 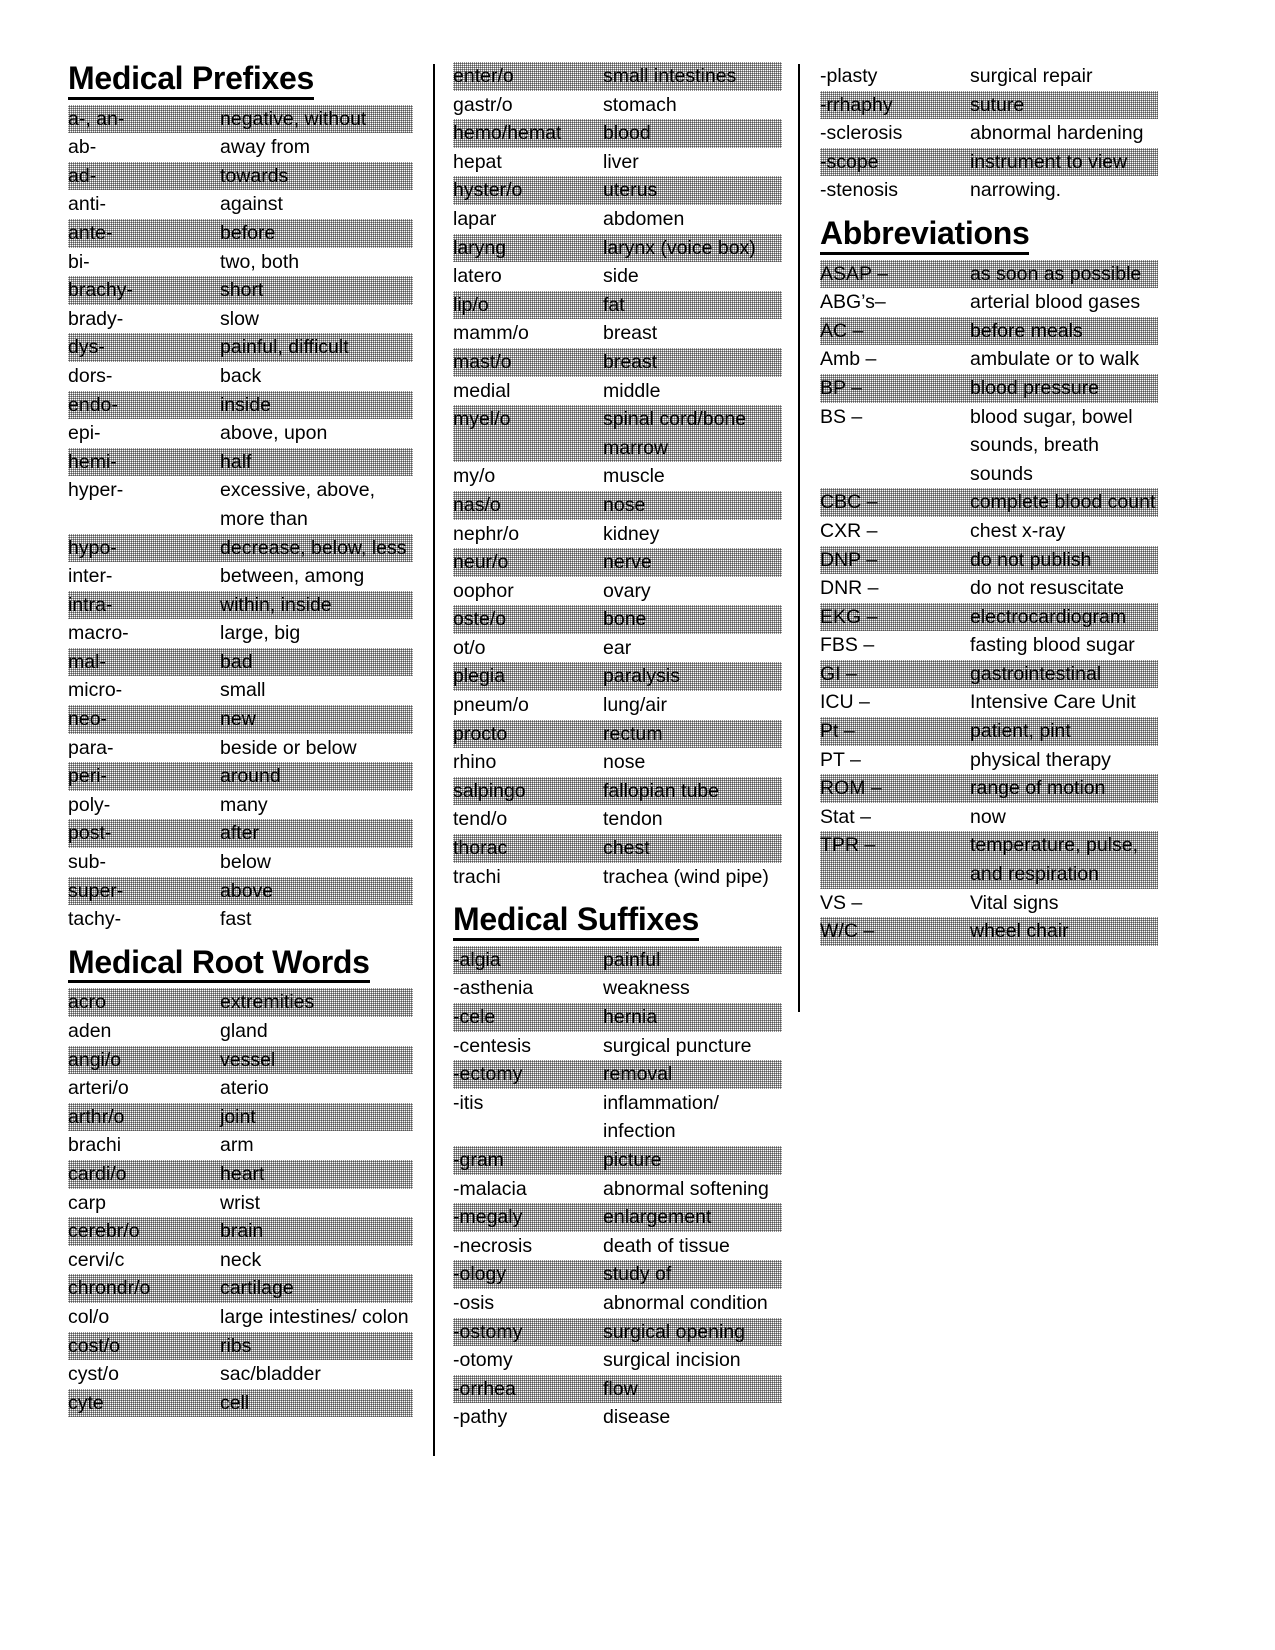 What do you see at coordinates (989, 388) in the screenshot?
I see `table-row: BP – blood pressure` at bounding box center [989, 388].